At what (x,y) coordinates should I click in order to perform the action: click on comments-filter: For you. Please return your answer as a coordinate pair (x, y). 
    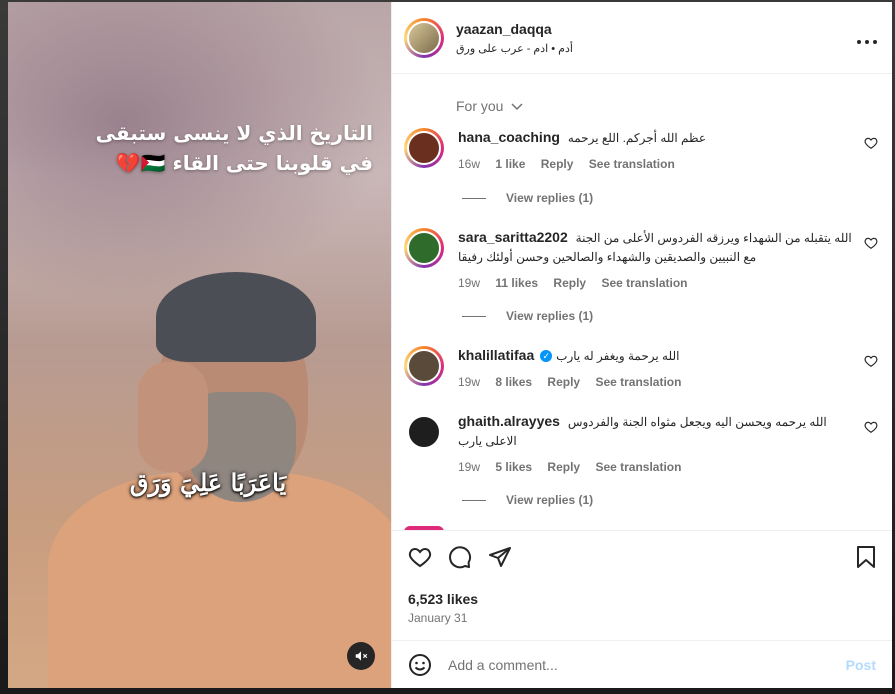
    Looking at the image, I should click on (489, 106).